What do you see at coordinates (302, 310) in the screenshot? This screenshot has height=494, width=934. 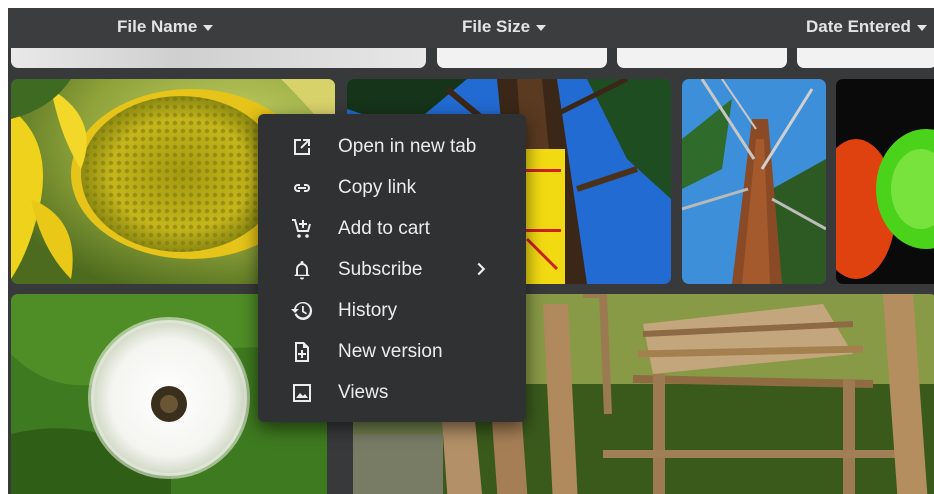 I see `history-icon` at bounding box center [302, 310].